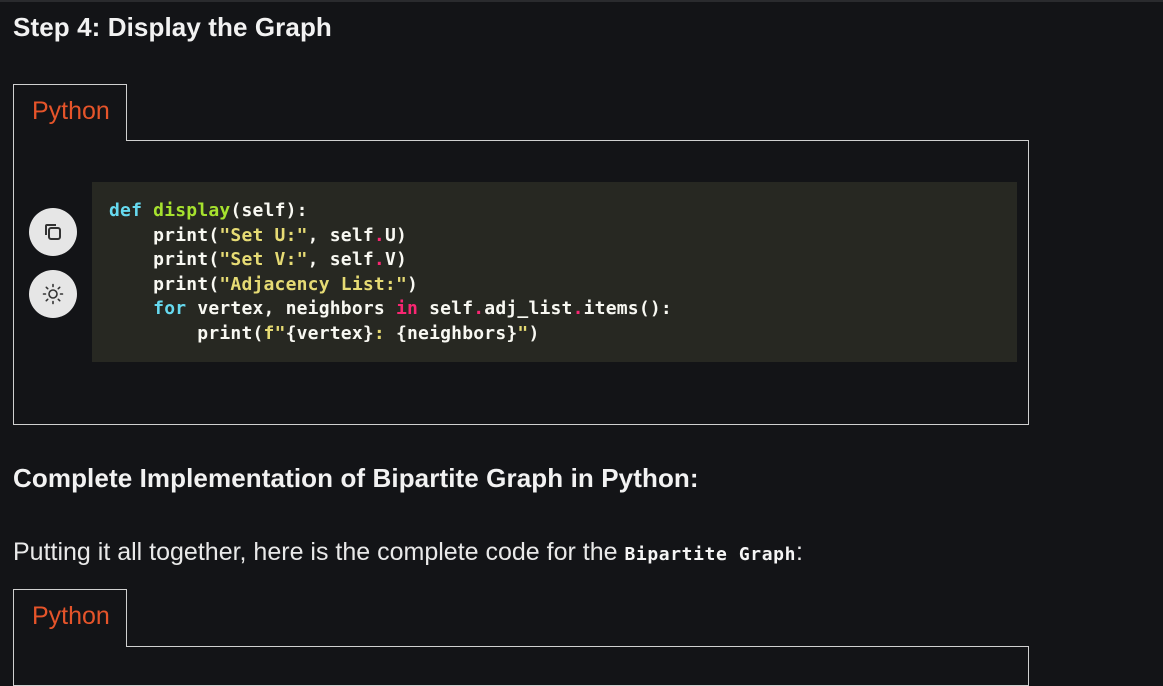  I want to click on inline-code: Bipartite Graph, so click(710, 554).